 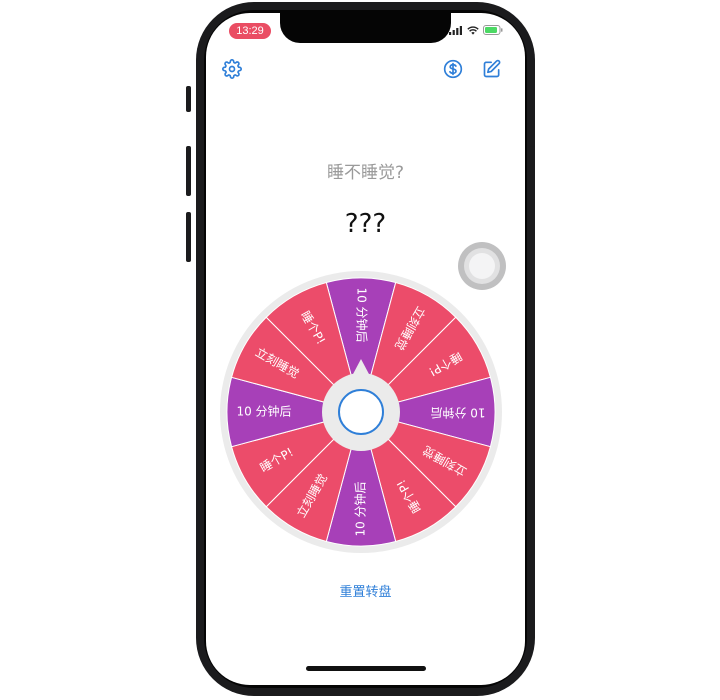 I want to click on assistive-touch-button, so click(x=482, y=266).